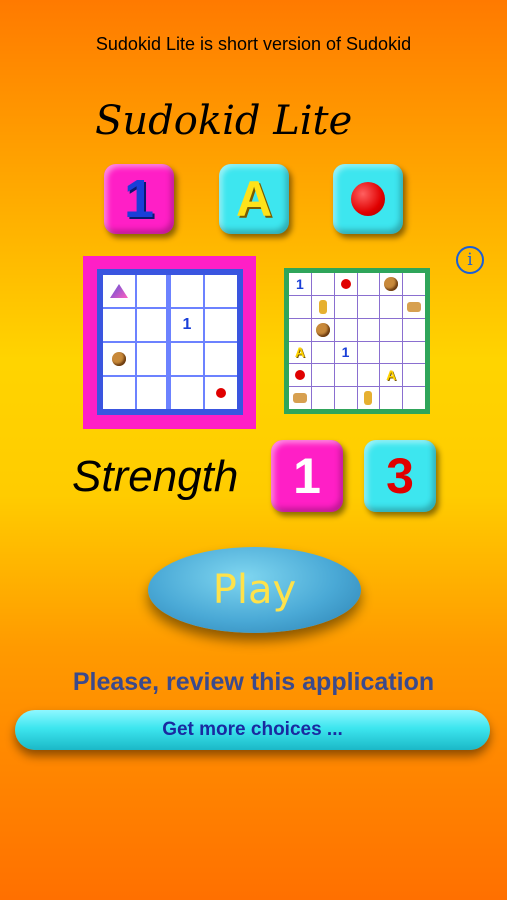 The height and width of the screenshot is (900, 507). I want to click on app-title: Sudokid Lite, so click(224, 121).